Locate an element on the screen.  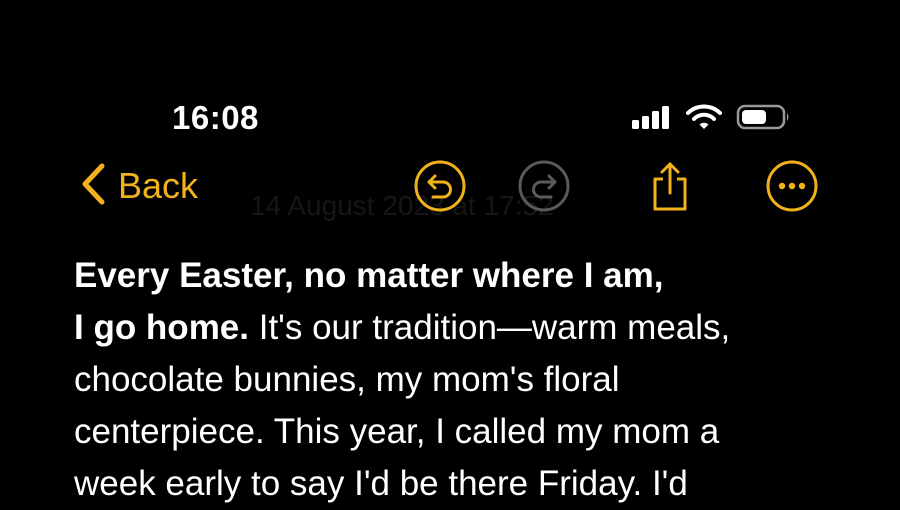
status-icons is located at coordinates (712, 119).